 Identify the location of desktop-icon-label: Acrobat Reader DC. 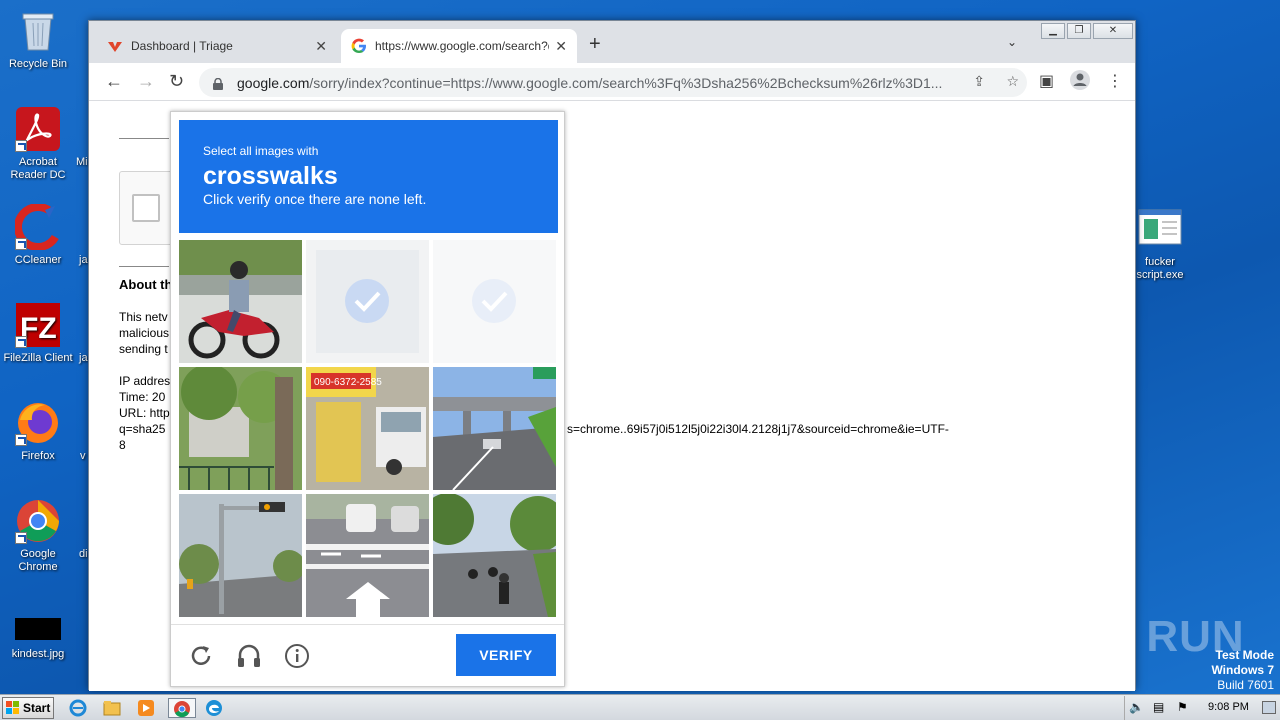
(38, 168).